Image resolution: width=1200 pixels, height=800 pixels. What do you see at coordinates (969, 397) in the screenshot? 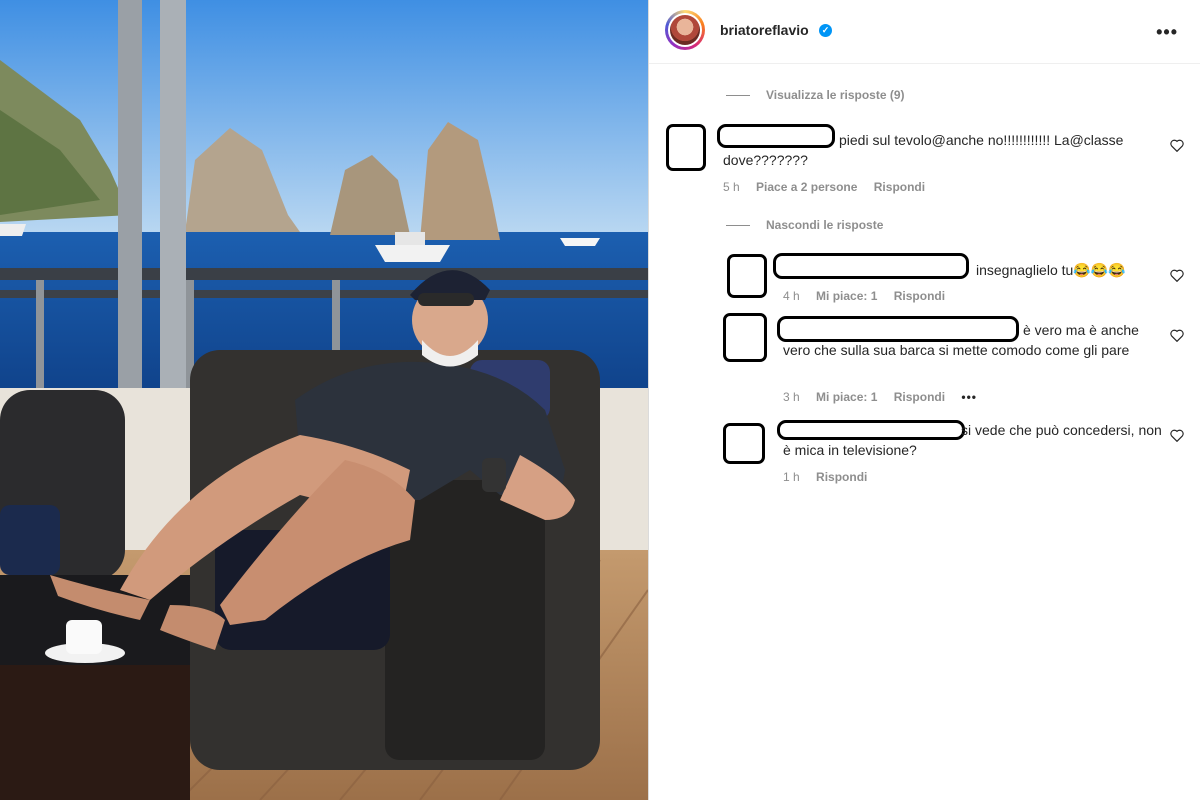
I see `comment-more-icon: •••` at bounding box center [969, 397].